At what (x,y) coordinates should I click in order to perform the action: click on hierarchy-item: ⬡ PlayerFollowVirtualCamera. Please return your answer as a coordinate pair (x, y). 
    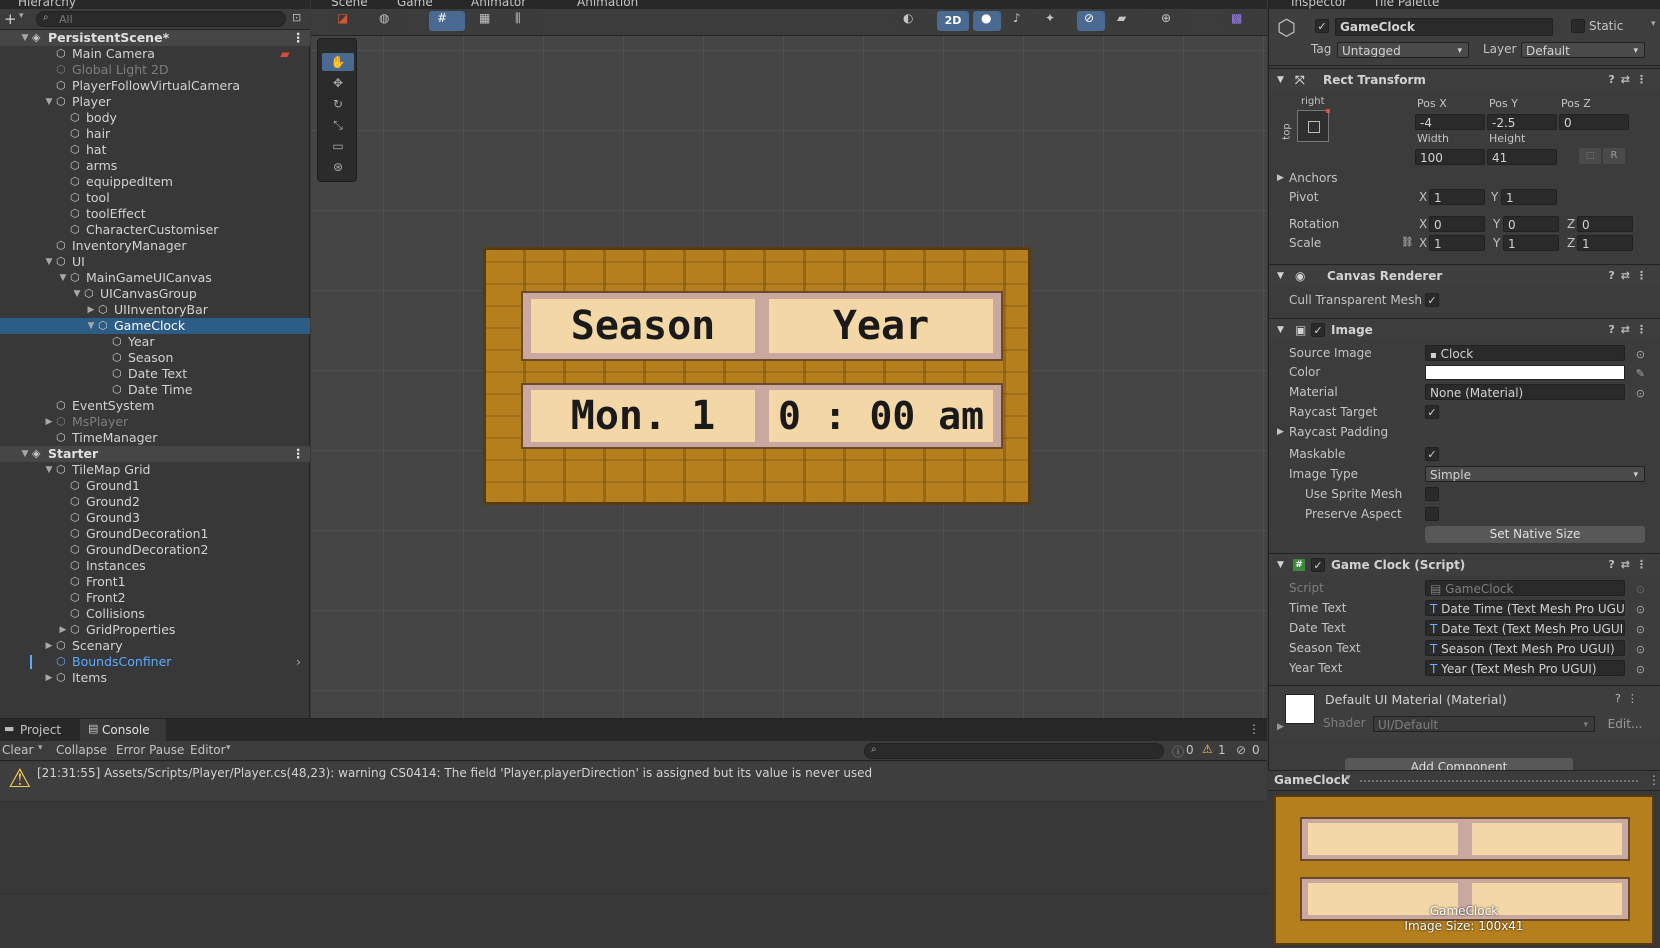
    Looking at the image, I should click on (155, 86).